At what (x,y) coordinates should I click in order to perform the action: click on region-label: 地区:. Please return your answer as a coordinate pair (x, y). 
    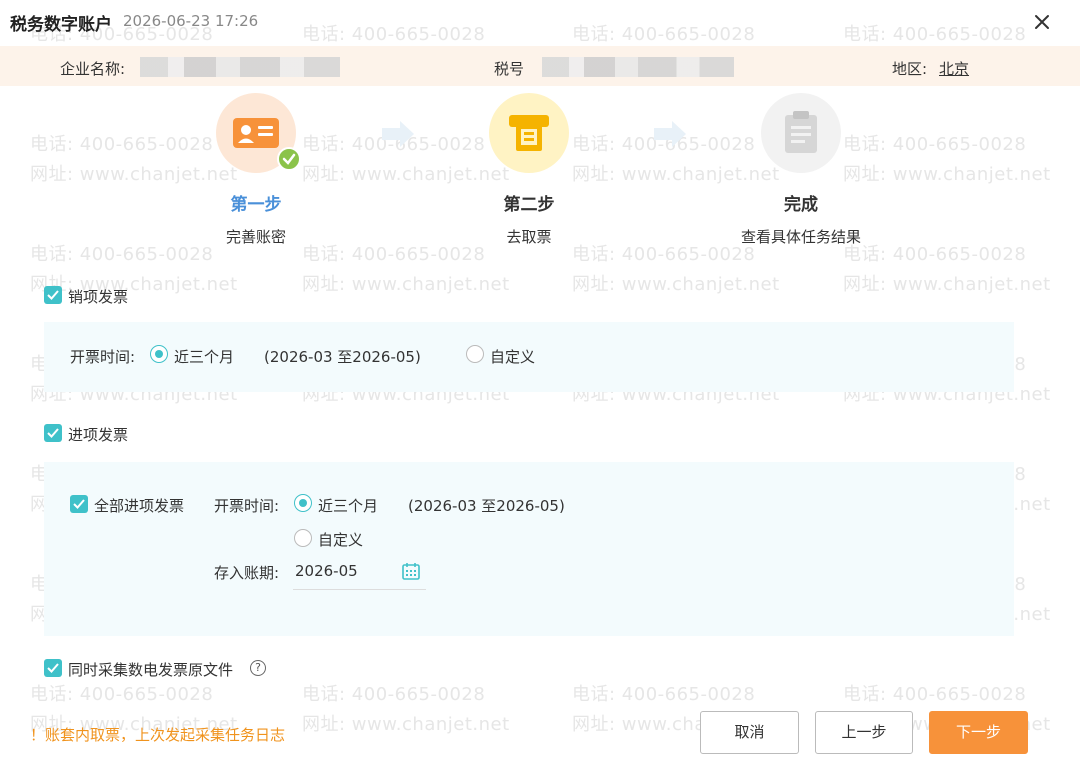
    Looking at the image, I should click on (910, 69).